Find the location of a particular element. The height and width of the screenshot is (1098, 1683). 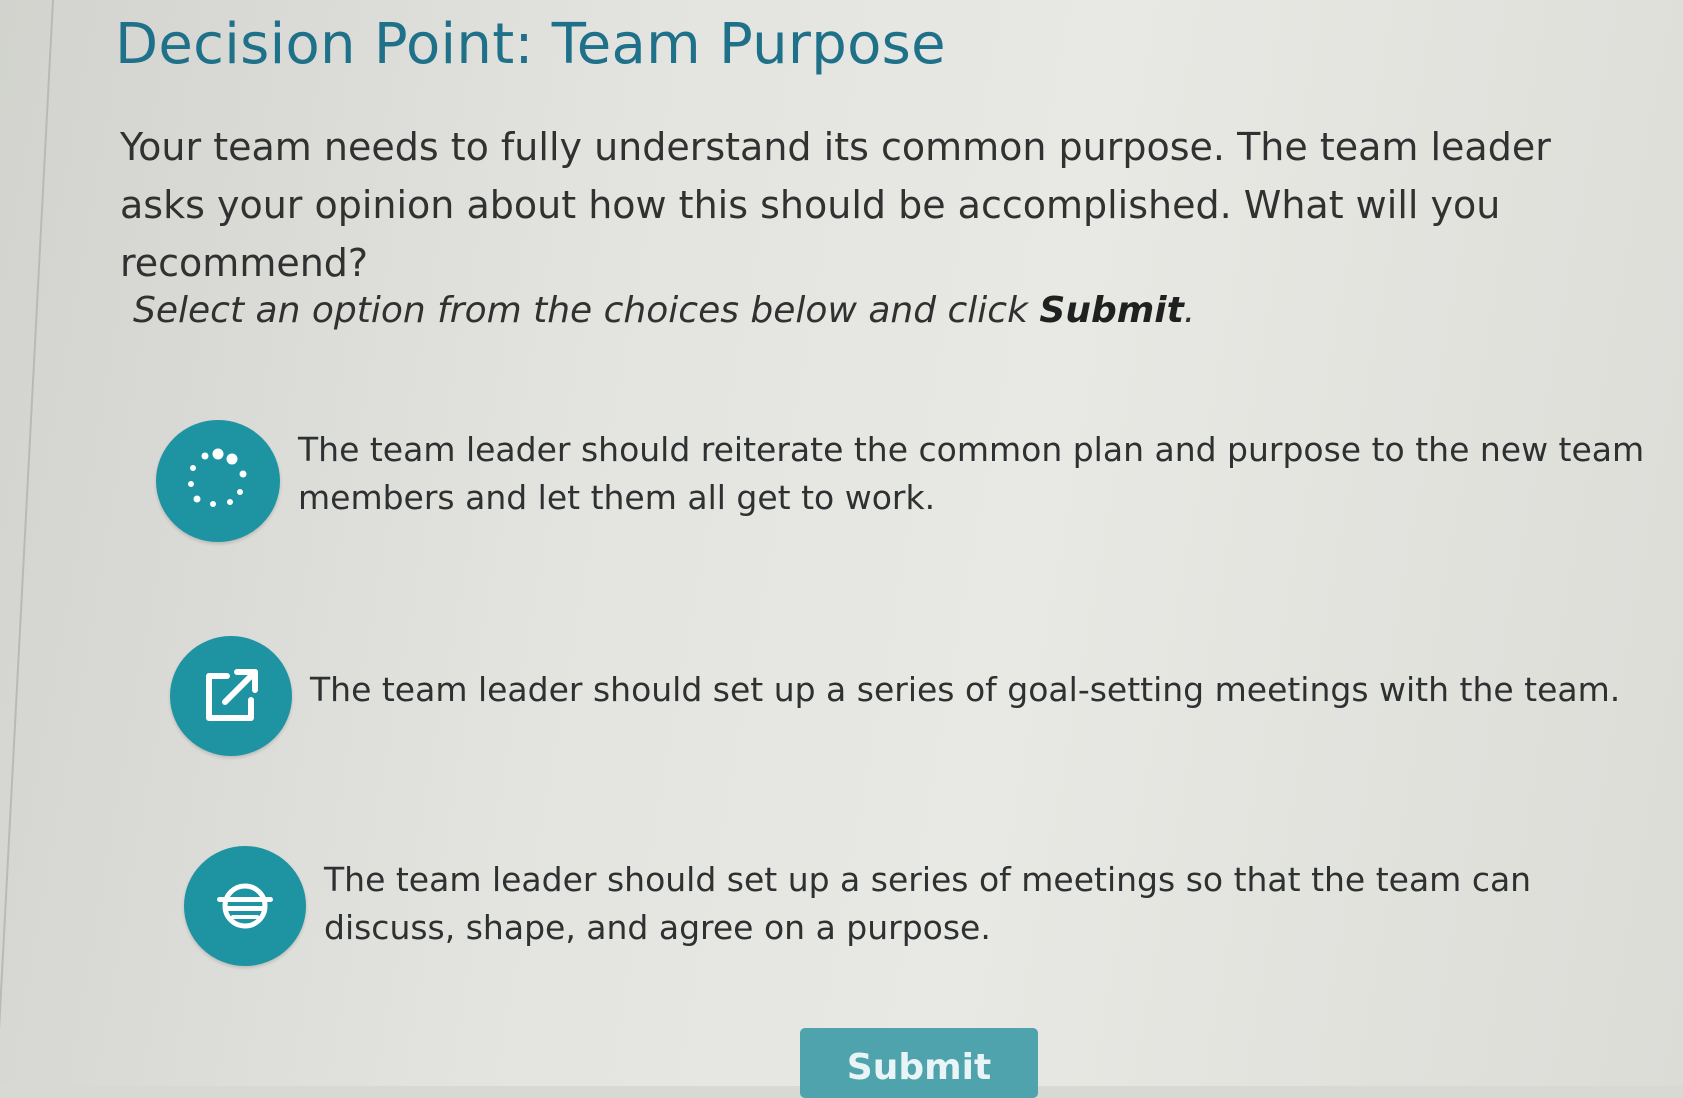

submit-button: Submit is located at coordinates (919, 1063).